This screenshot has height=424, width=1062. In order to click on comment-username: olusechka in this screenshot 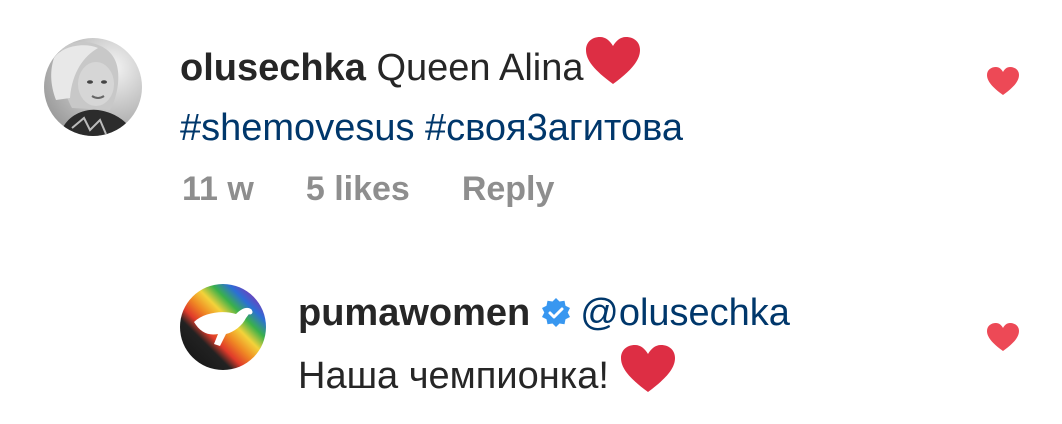, I will do `click(273, 68)`.